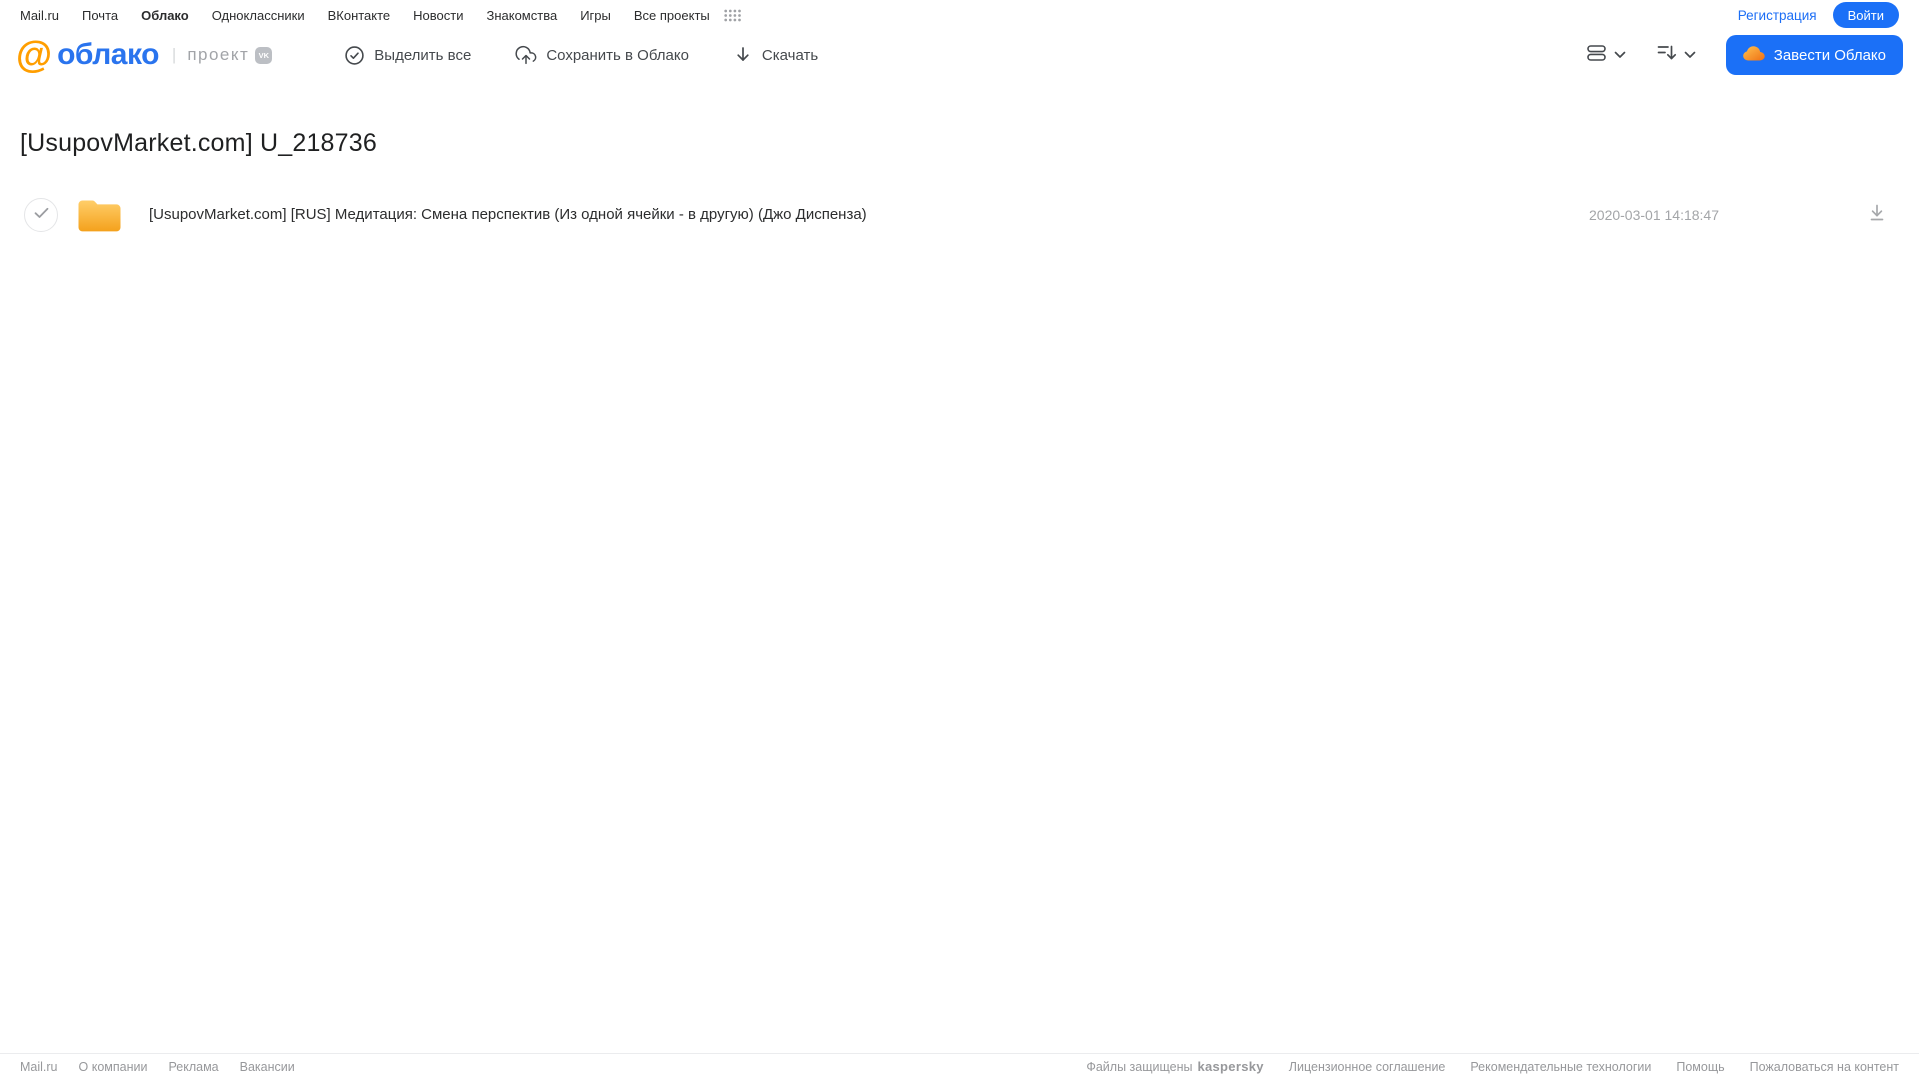 The height and width of the screenshot is (1079, 1919). I want to click on footer-left-links: Mail.ru О компании Реклама Вакансии, so click(157, 1067).